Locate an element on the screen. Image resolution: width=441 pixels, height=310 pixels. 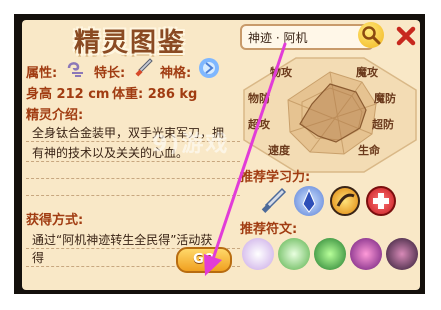
cross-skill-icon is located at coordinates (381, 201).